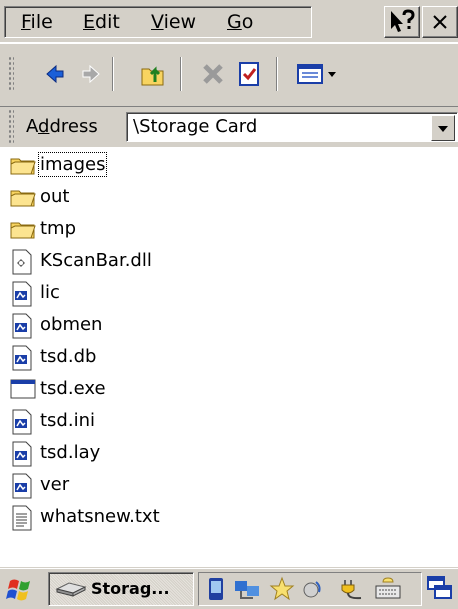 This screenshot has width=458, height=609. I want to click on address-input: \Storage Card, so click(195, 126).